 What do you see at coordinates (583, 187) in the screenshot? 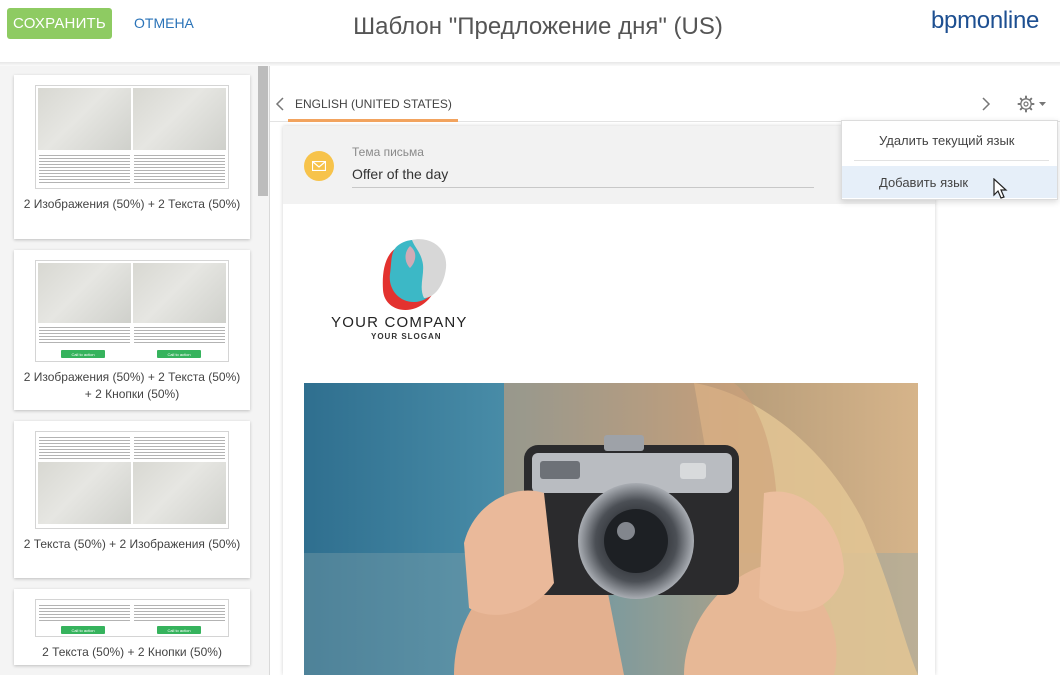
I see `subject-underline` at bounding box center [583, 187].